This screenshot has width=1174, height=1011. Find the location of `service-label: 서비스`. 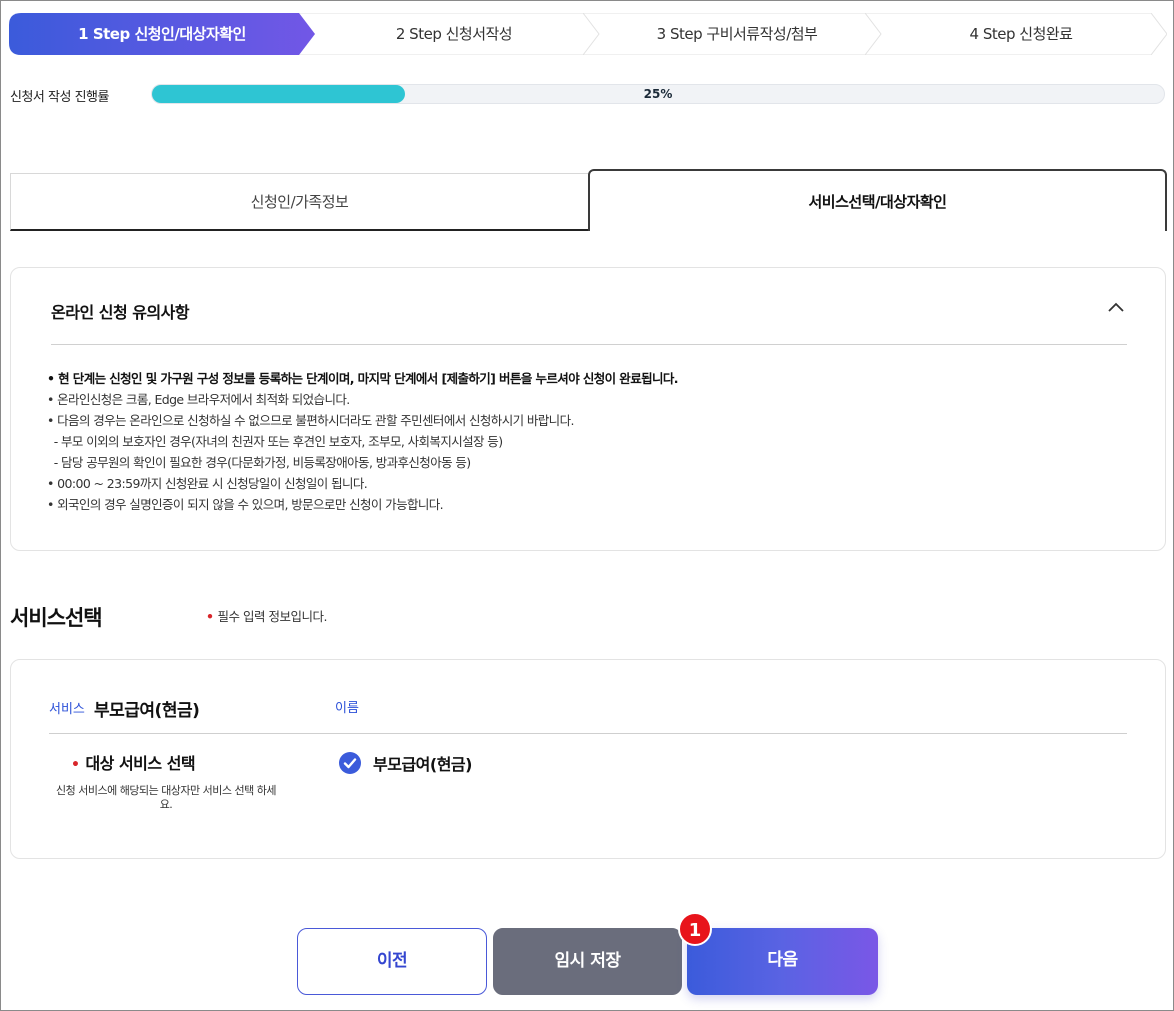

service-label: 서비스 is located at coordinates (67, 709).